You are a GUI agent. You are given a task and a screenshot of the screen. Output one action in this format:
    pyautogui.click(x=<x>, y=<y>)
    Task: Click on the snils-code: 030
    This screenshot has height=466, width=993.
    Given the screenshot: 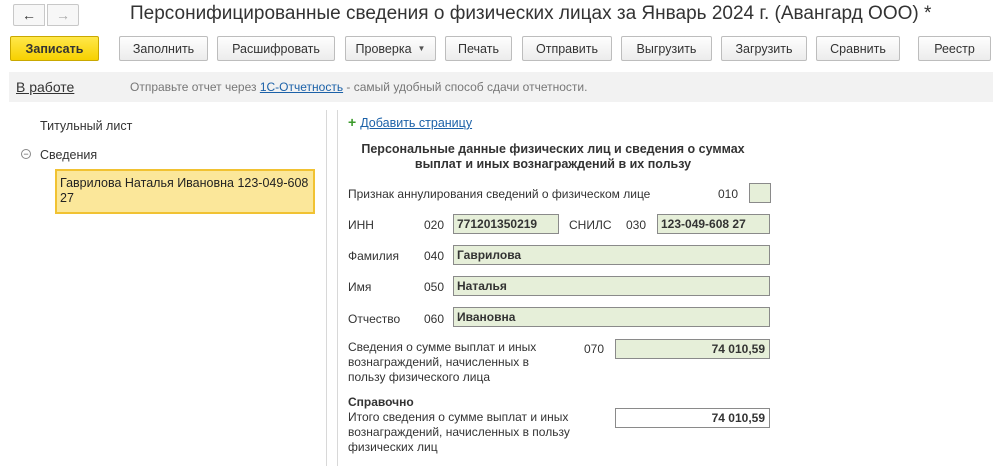 What is the action you would take?
    pyautogui.click(x=636, y=225)
    